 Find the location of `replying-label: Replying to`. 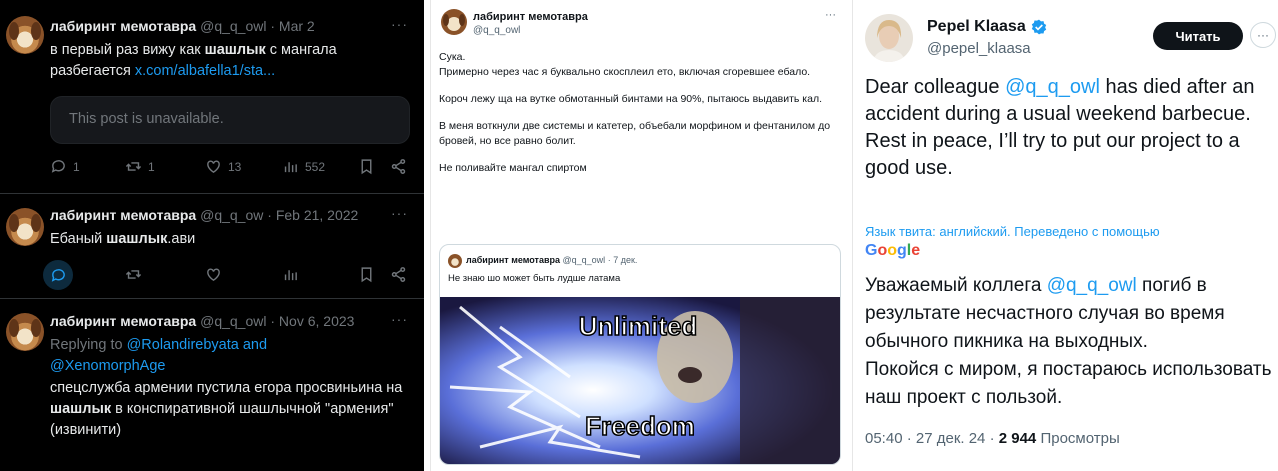

replying-label: Replying to is located at coordinates (88, 345).